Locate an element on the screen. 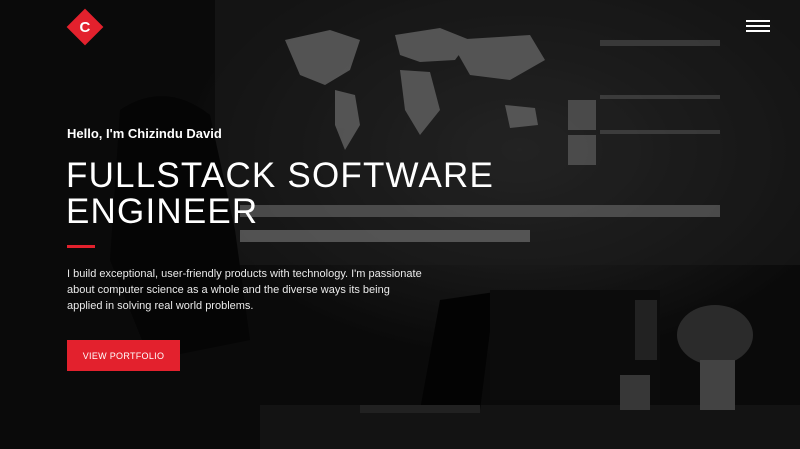  hero-title: FULLSTACK SOFTWARE ENGINEER is located at coordinates (280, 193).